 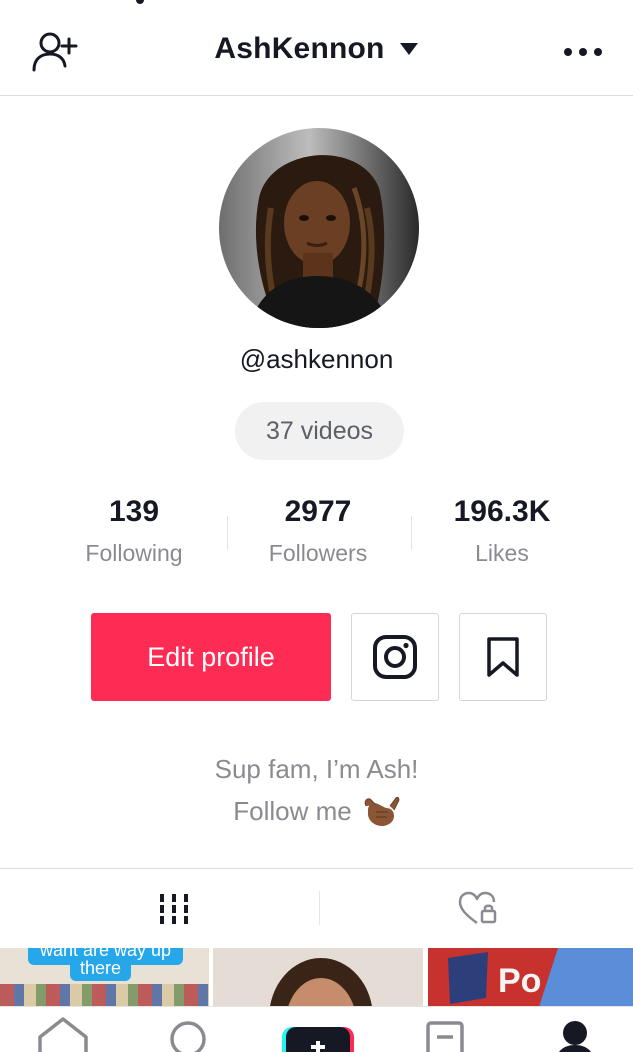 I want to click on bookmark-icon, so click(x=503, y=657).